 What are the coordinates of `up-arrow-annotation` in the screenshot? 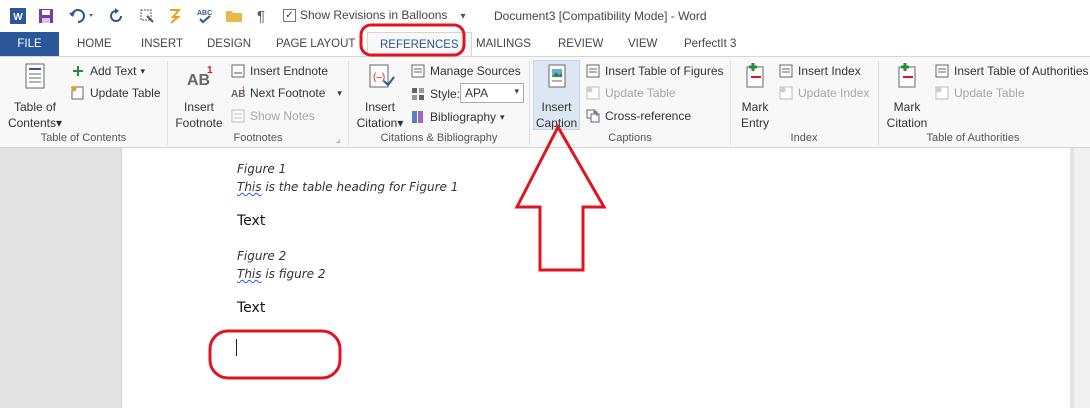 It's located at (560, 197).